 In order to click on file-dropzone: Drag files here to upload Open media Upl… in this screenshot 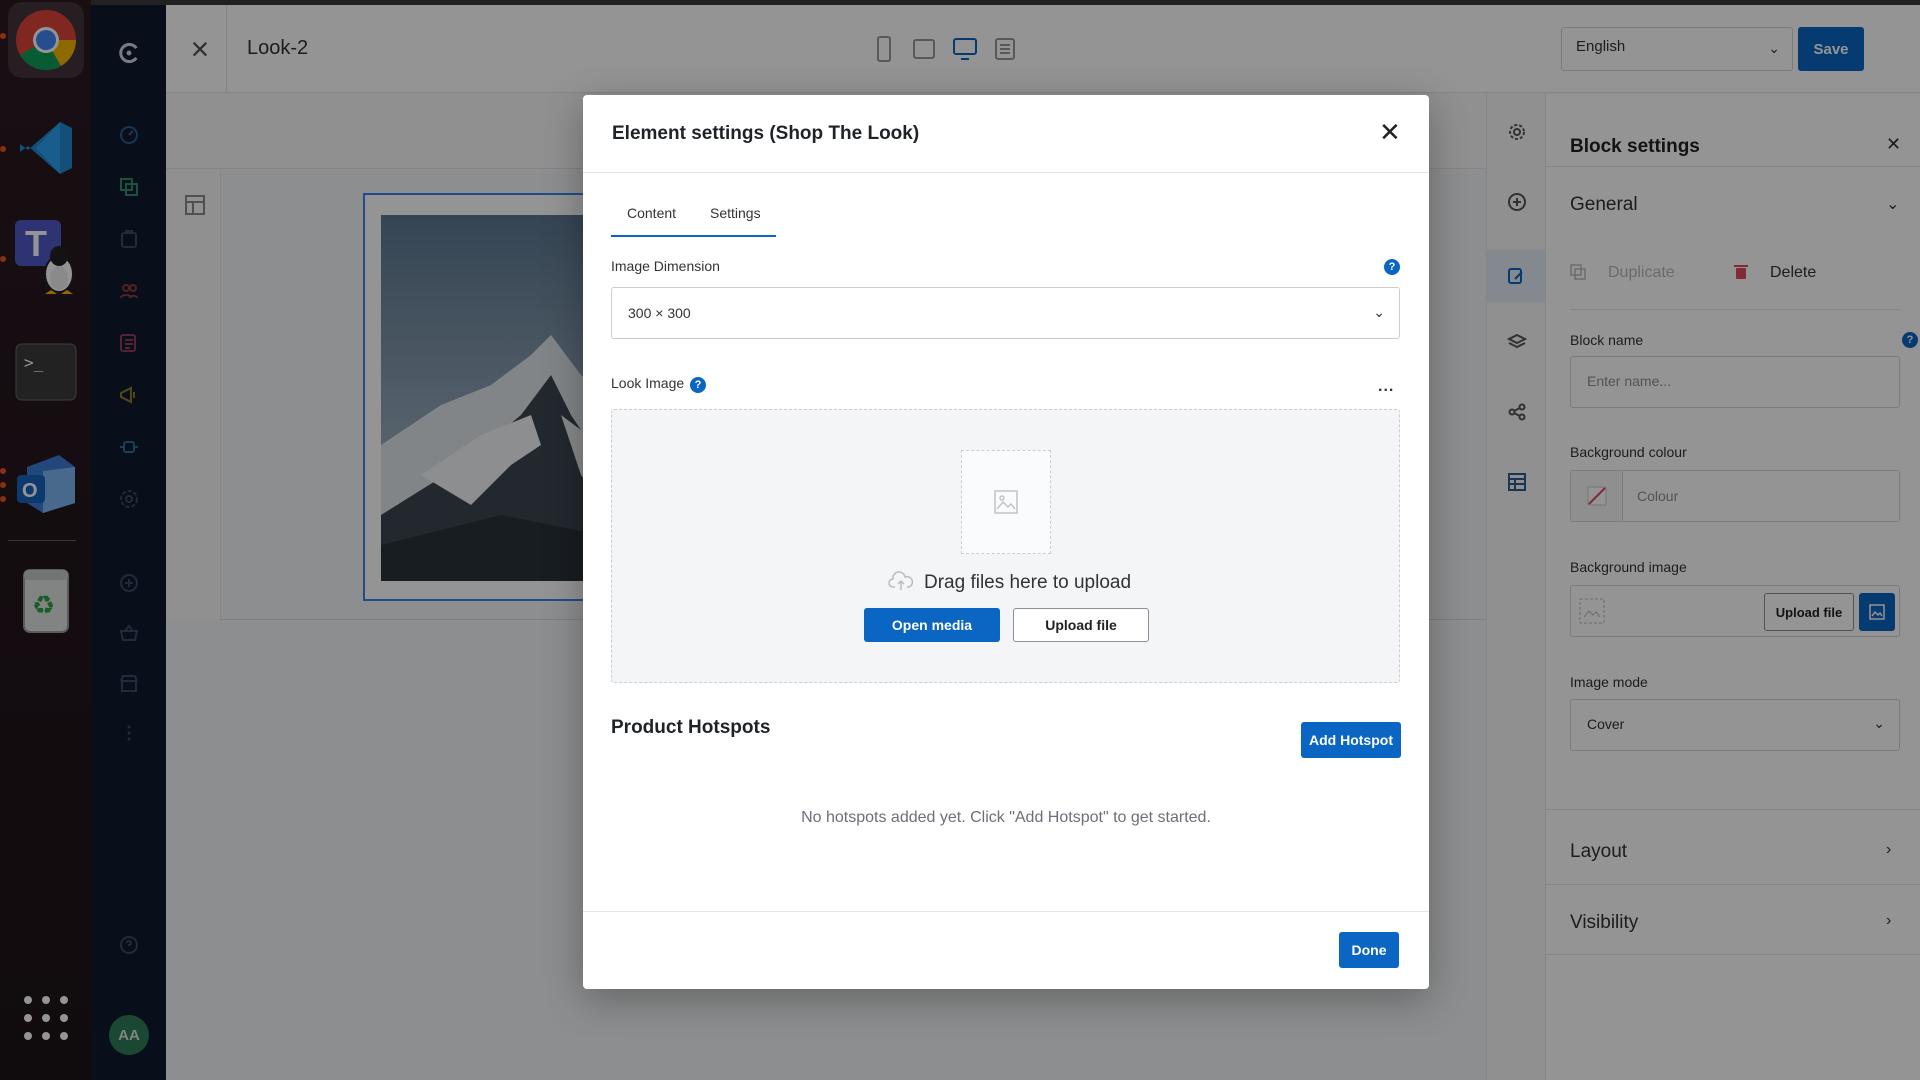, I will do `click(1005, 546)`.